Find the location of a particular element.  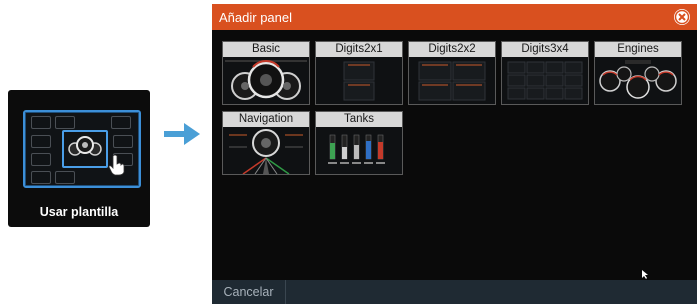

panel-basic: Basic is located at coordinates (266, 73).